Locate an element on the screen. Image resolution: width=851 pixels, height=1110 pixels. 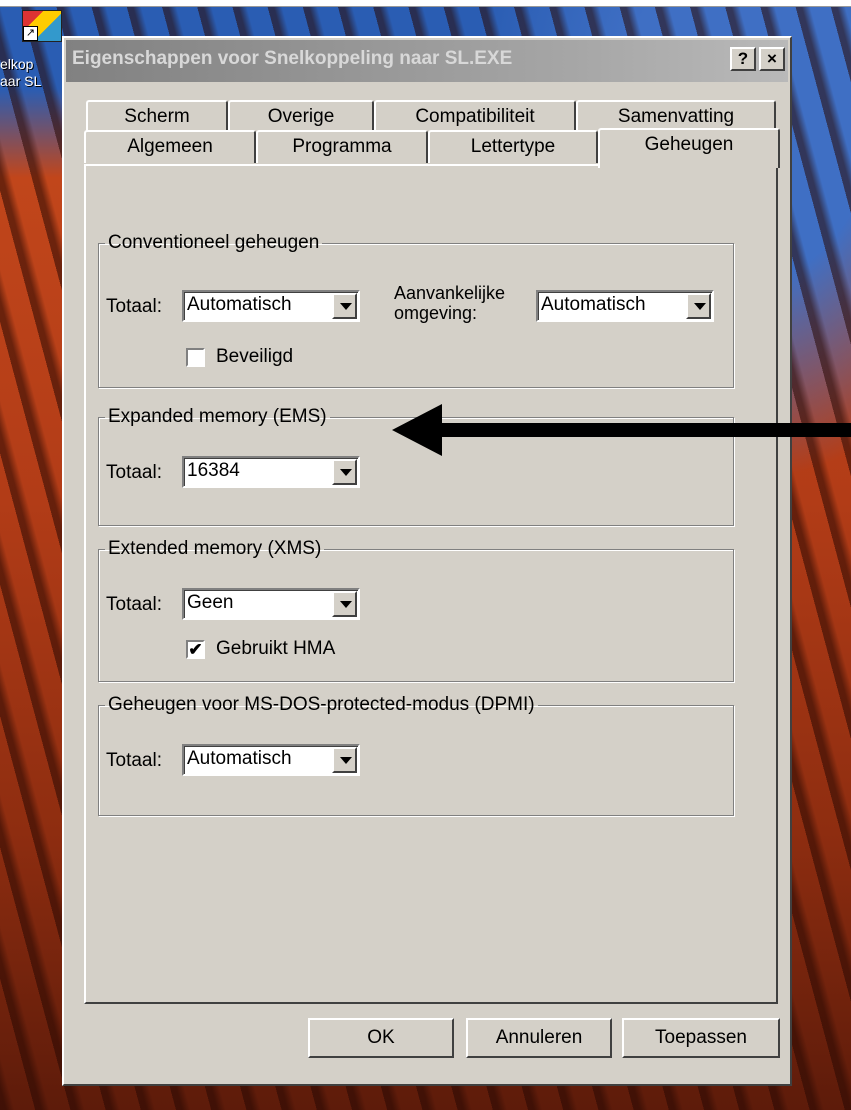
dpmi-total-label: Totaal: is located at coordinates (134, 760).